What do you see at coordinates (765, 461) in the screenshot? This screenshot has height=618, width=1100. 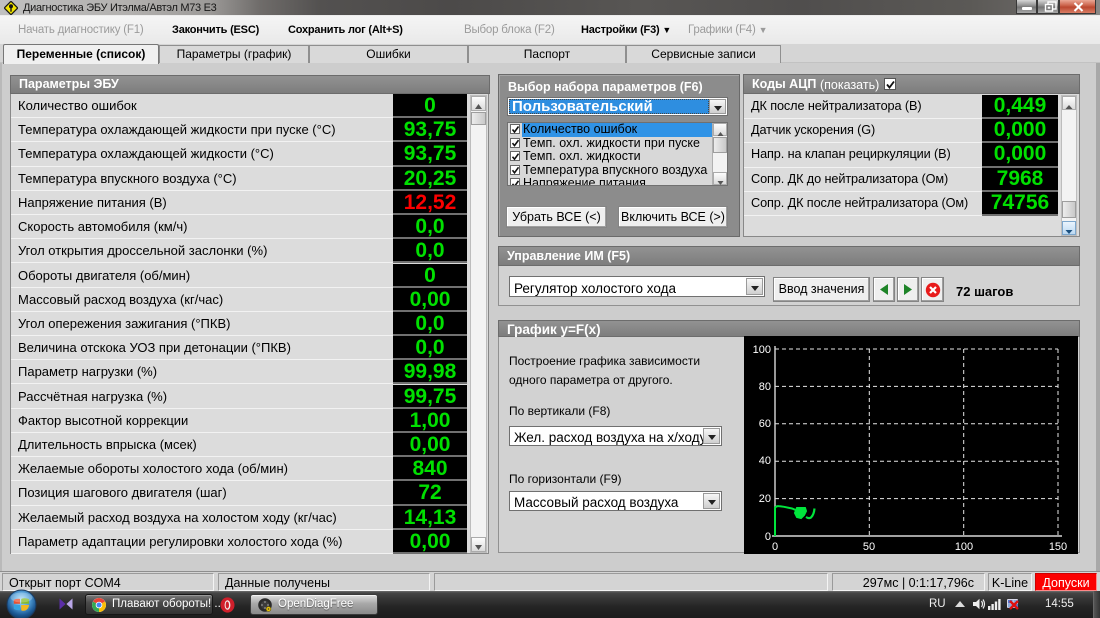 I see `svg-text: 40` at bounding box center [765, 461].